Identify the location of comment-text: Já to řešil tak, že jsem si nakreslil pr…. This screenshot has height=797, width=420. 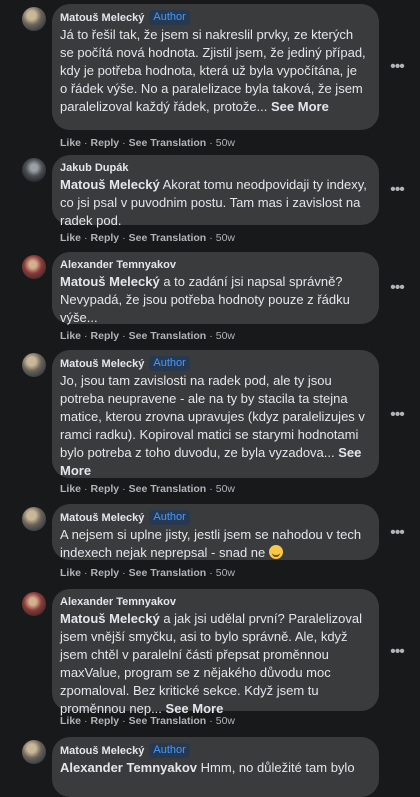
(213, 70).